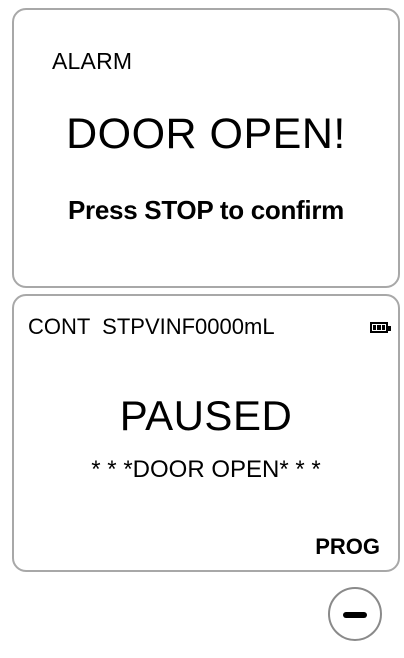  Describe the element at coordinates (92, 61) in the screenshot. I see `alarm-label: ALARM` at that location.